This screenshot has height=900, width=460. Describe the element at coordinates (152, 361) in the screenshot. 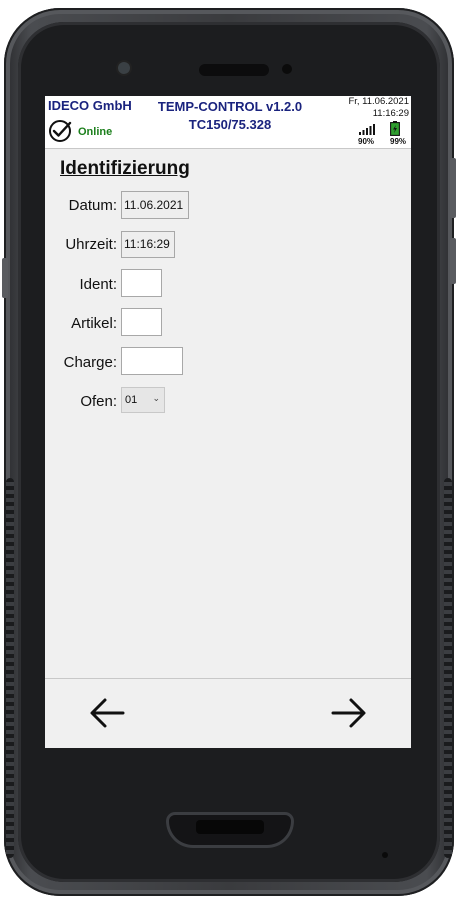

I see `charge-input` at that location.